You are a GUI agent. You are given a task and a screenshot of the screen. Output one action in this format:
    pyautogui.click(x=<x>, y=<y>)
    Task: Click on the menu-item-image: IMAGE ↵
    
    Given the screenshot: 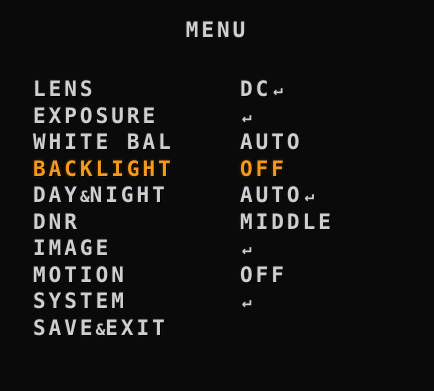 What is the action you would take?
    pyautogui.click(x=223, y=248)
    